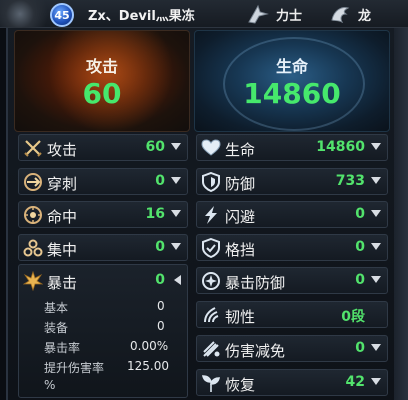 The height and width of the screenshot is (400, 408). I want to click on stat-label: 恢复, so click(240, 385).